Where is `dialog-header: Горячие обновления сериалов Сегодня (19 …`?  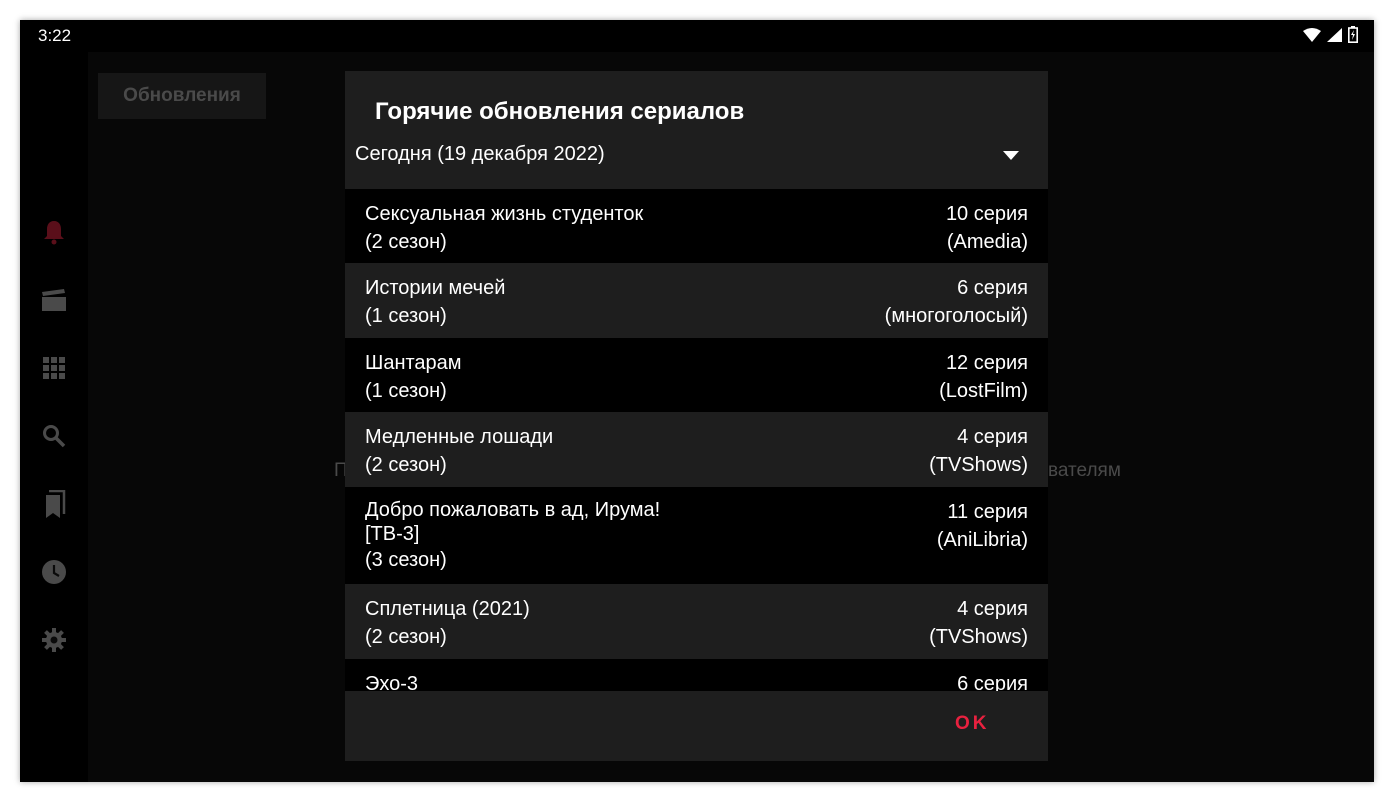 dialog-header: Горячие обновления сериалов Сегодня (19 … is located at coordinates (696, 130).